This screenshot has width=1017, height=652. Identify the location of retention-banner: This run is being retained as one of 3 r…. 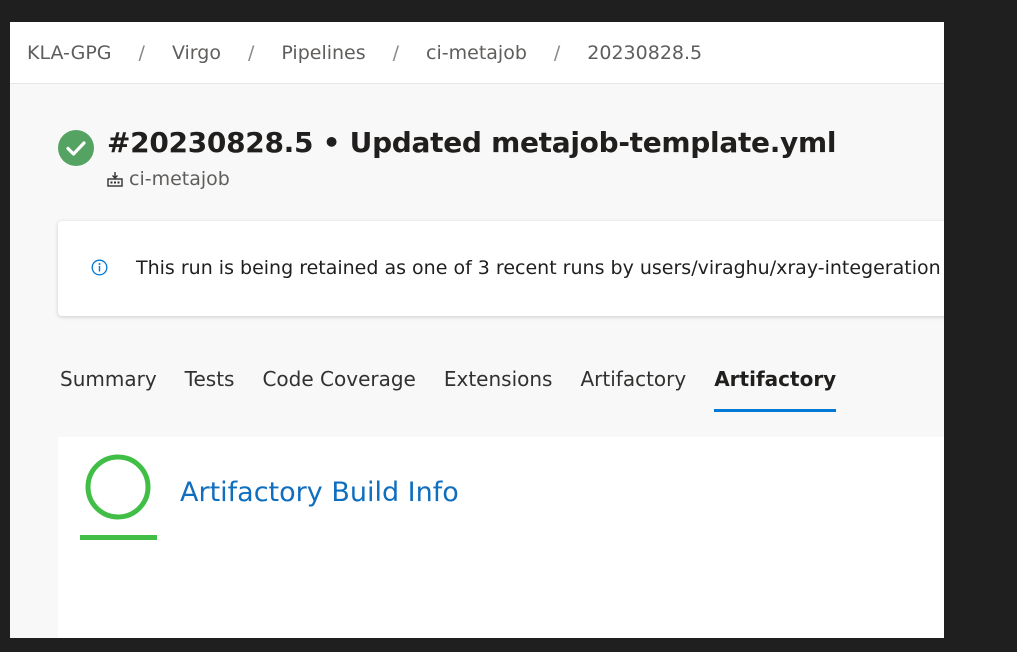
(501, 268).